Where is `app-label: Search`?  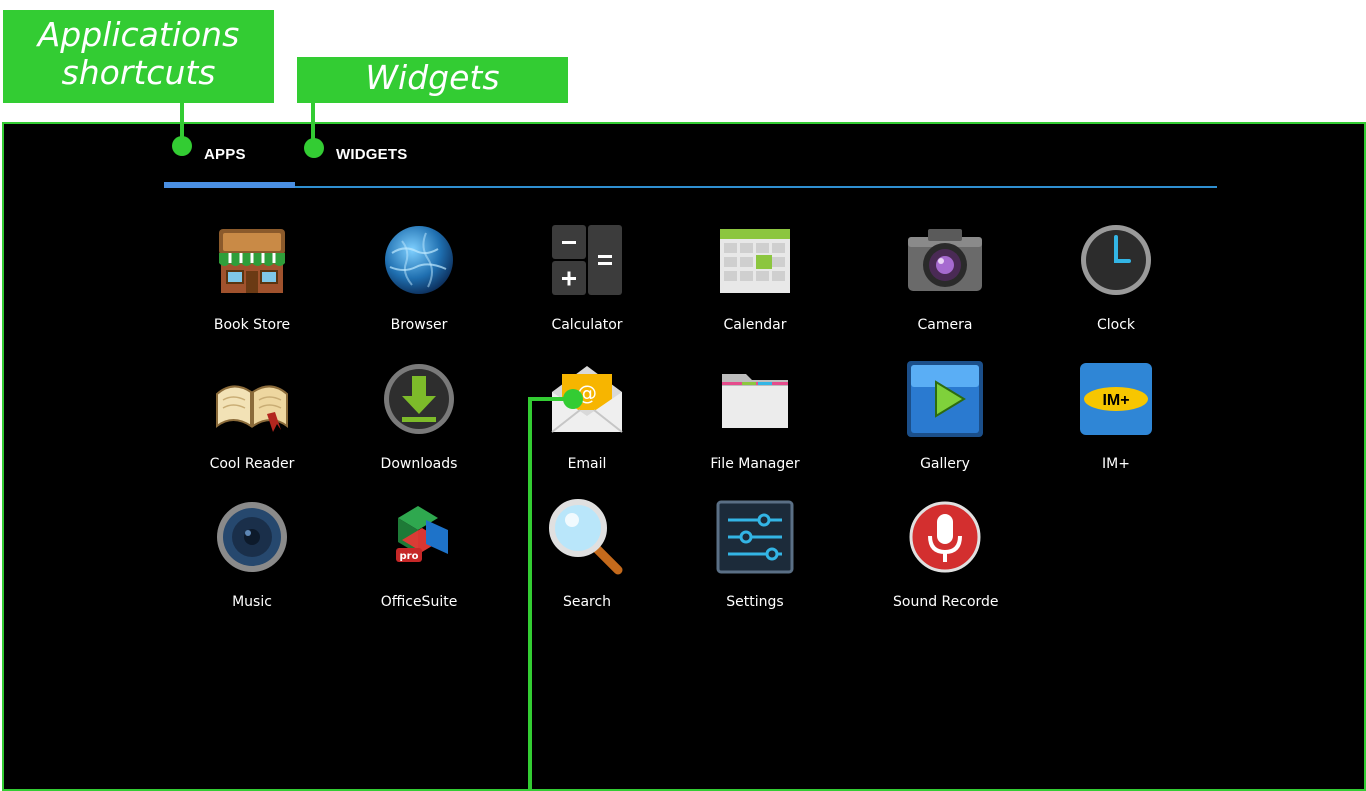 app-label: Search is located at coordinates (587, 602).